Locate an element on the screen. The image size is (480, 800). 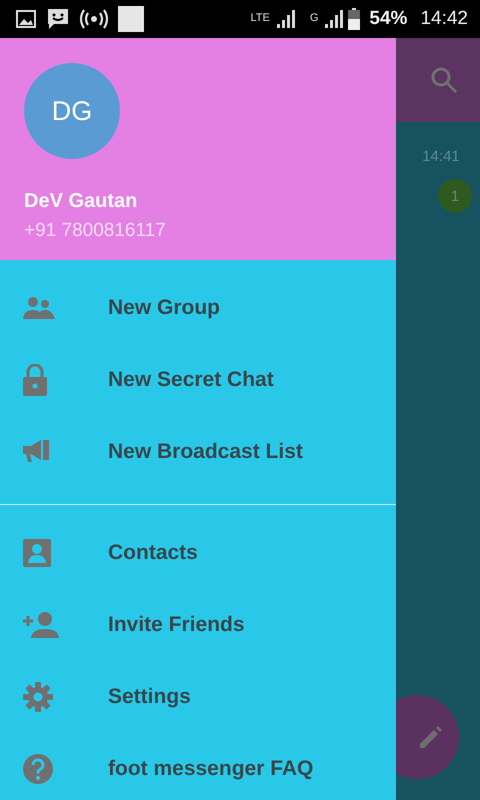
menu-item: foot messenger FAQ is located at coordinates (198, 766).